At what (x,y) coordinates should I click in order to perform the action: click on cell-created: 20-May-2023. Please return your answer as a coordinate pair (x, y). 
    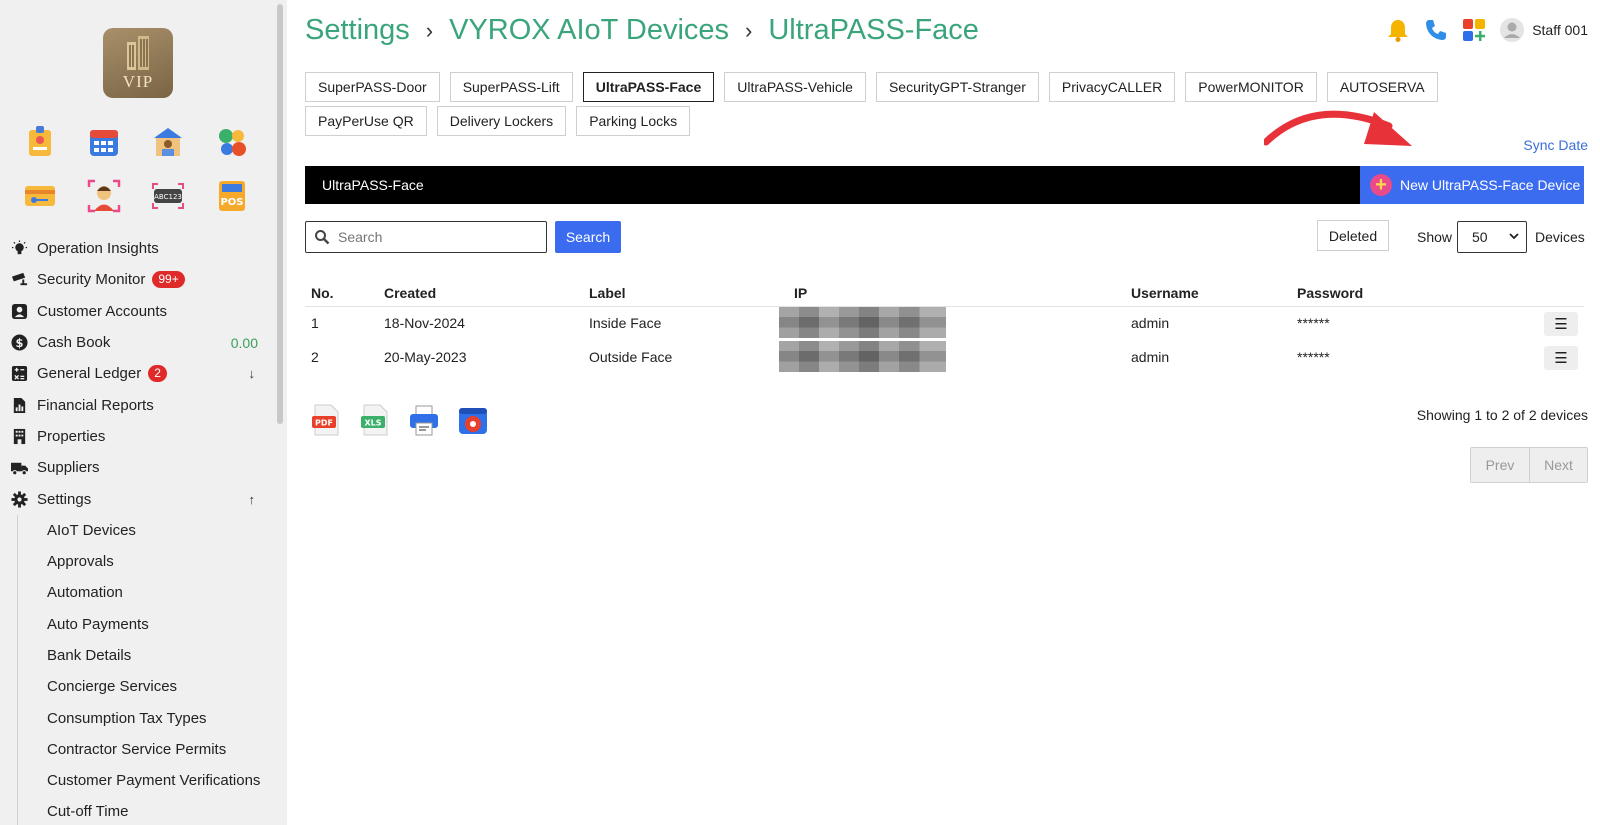
    Looking at the image, I should click on (425, 357).